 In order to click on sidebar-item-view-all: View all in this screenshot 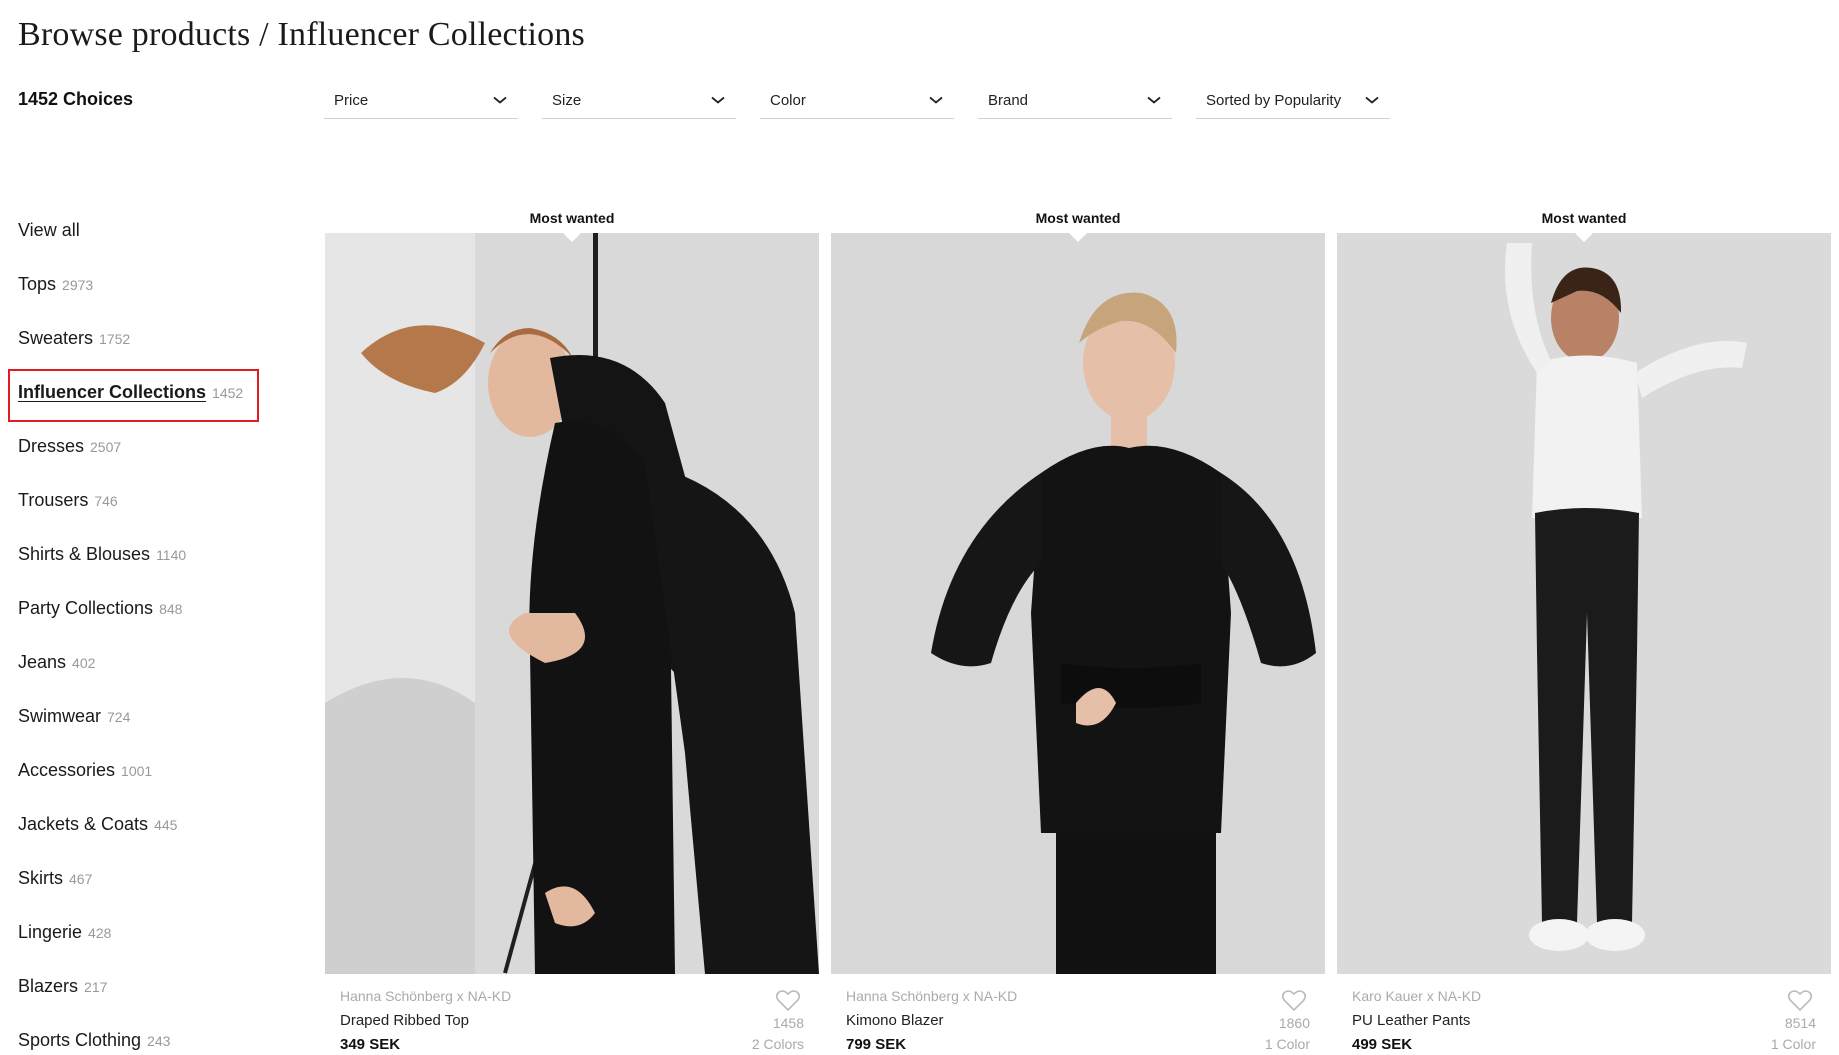, I will do `click(49, 230)`.